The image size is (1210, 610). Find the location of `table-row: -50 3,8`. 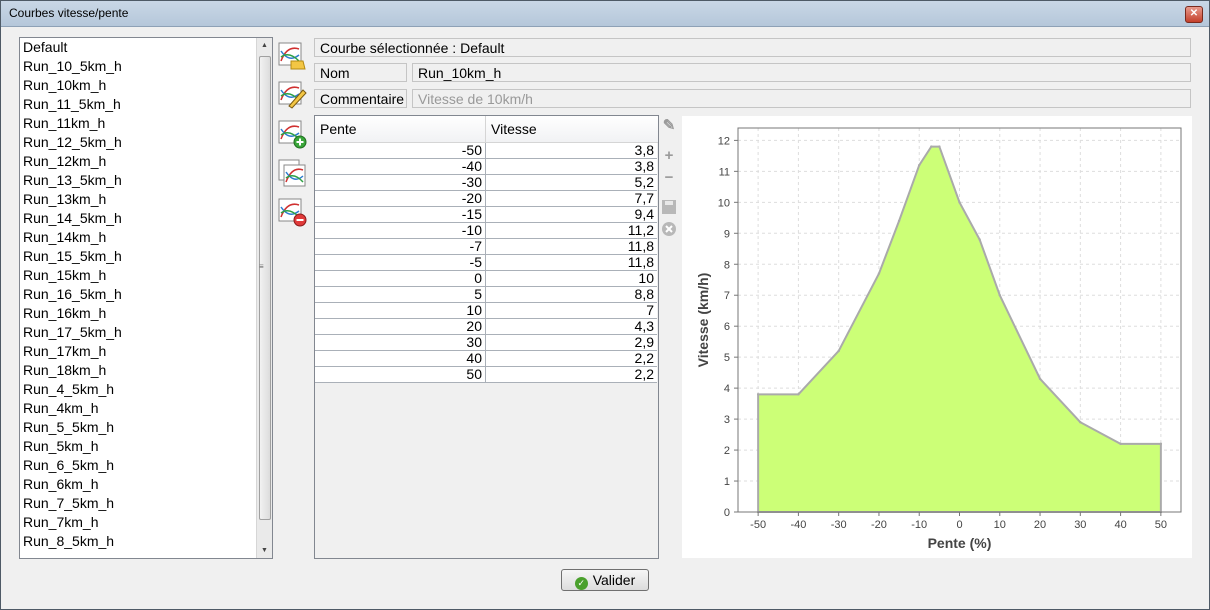

table-row: -50 3,8 is located at coordinates (486, 151).